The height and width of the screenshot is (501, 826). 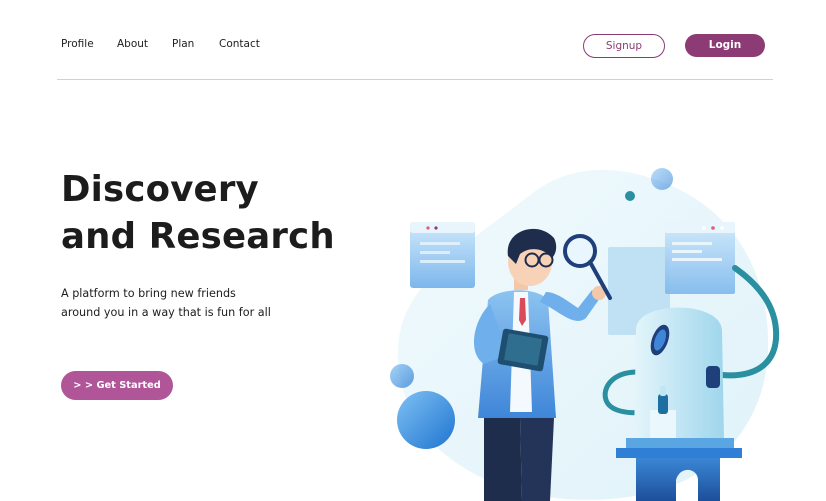 What do you see at coordinates (198, 236) in the screenshot?
I see `hero-title-line-2: and Research` at bounding box center [198, 236].